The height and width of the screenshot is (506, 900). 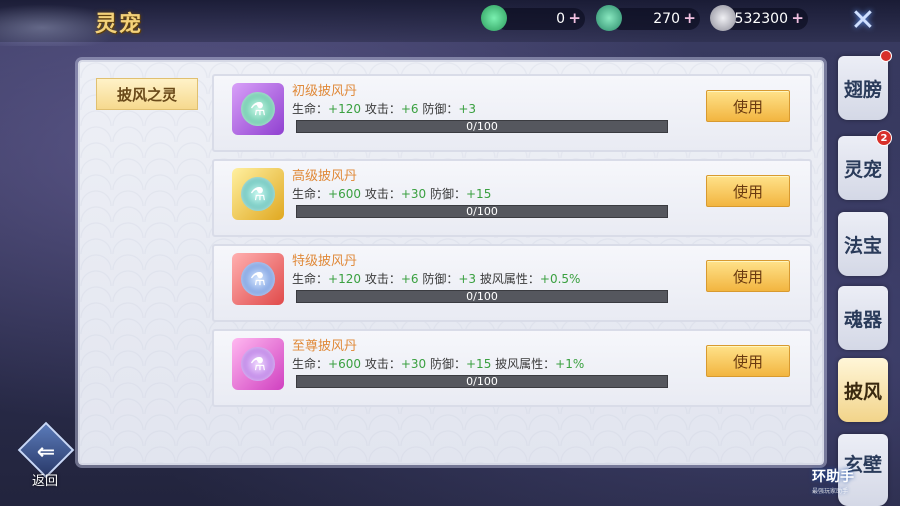 I want to click on item-name: 特级披风丹, so click(x=325, y=261).